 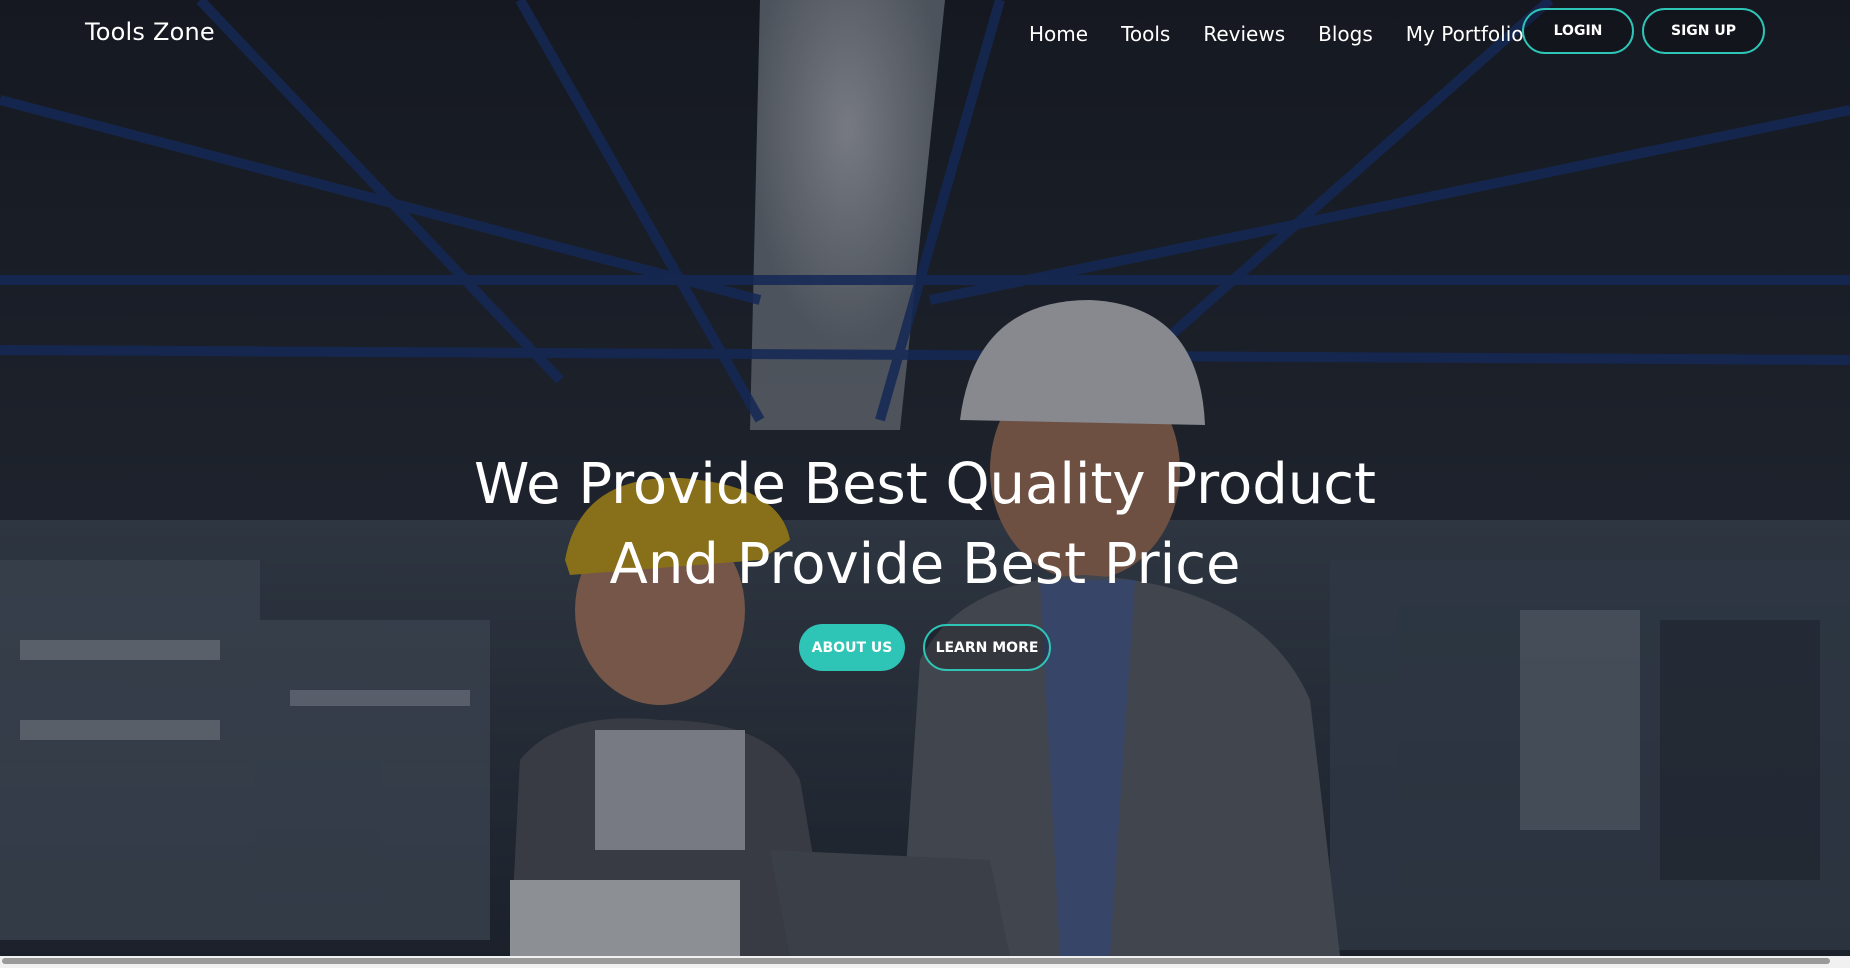 What do you see at coordinates (1145, 34) in the screenshot?
I see `nav-item-tools: Tools` at bounding box center [1145, 34].